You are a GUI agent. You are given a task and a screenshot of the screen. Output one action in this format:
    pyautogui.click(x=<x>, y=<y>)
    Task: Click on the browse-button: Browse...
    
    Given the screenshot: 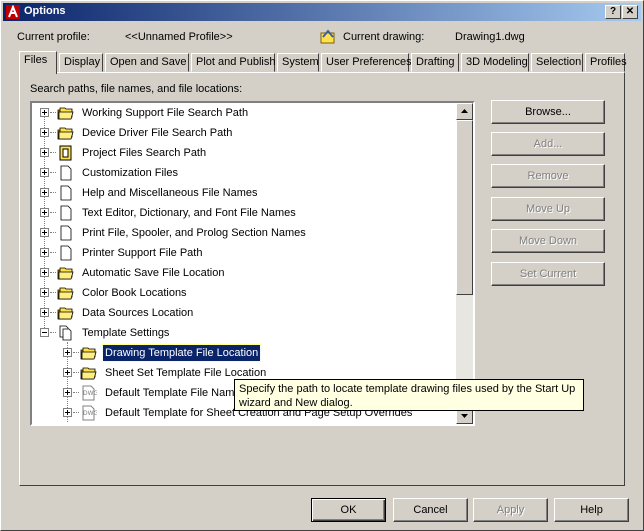 What is the action you would take?
    pyautogui.click(x=548, y=112)
    